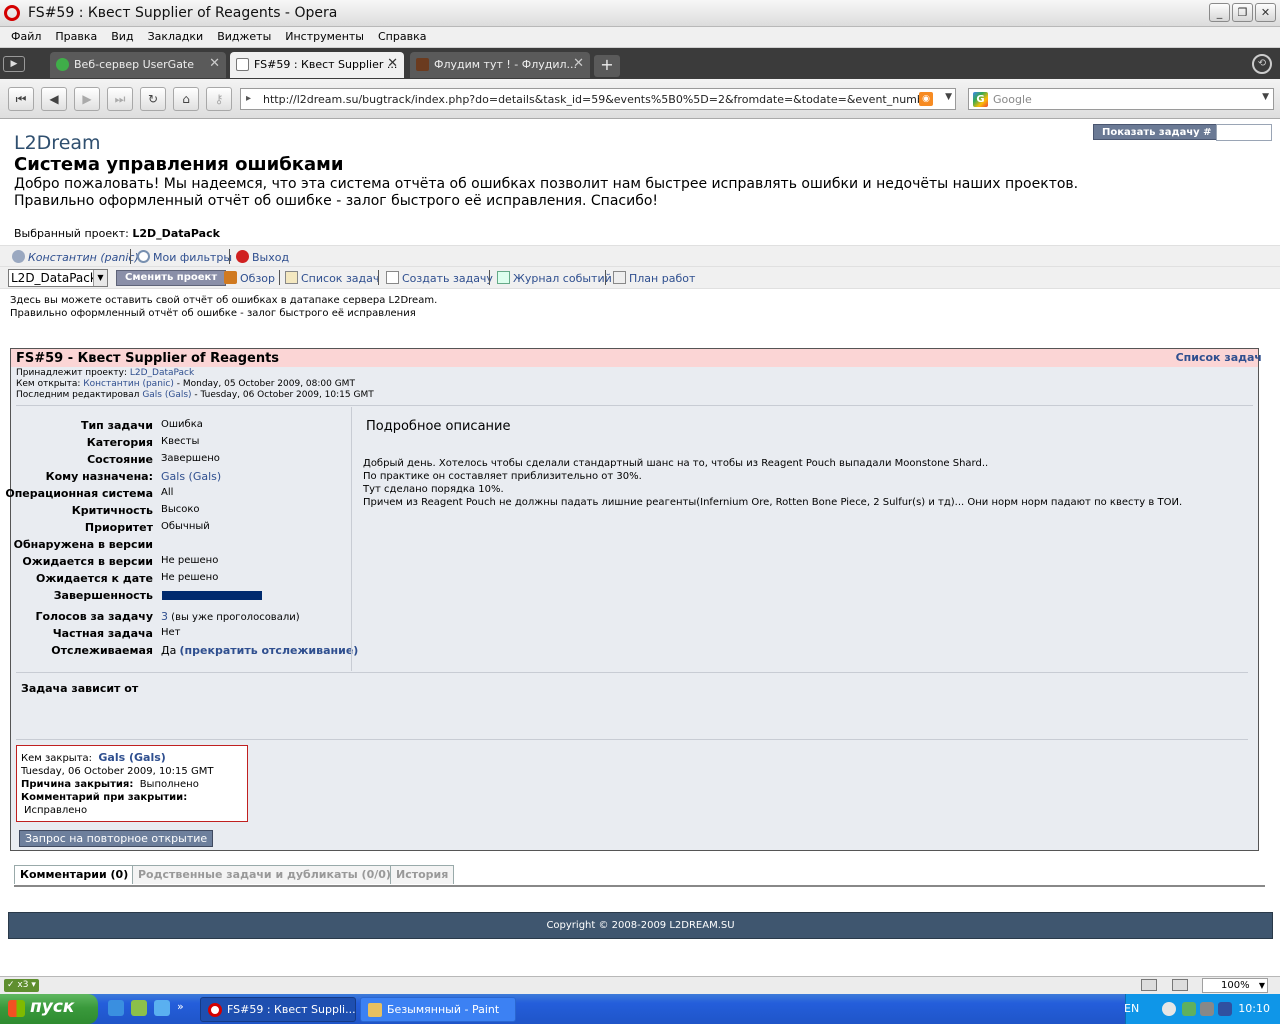  I want to click on google-search-engine-icon: G, so click(980, 99).